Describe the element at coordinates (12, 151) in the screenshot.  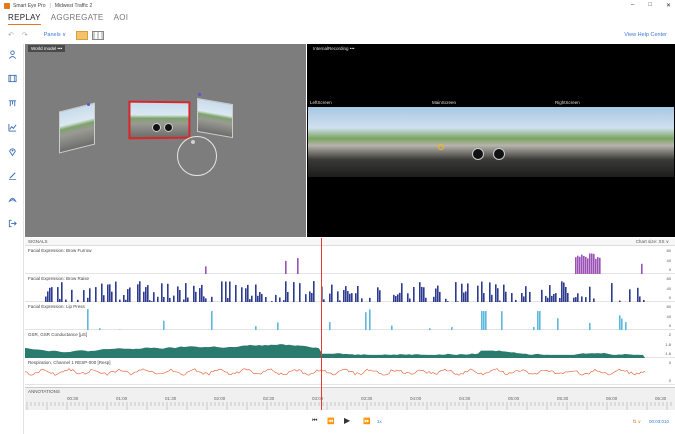
I see `location-icon` at that location.